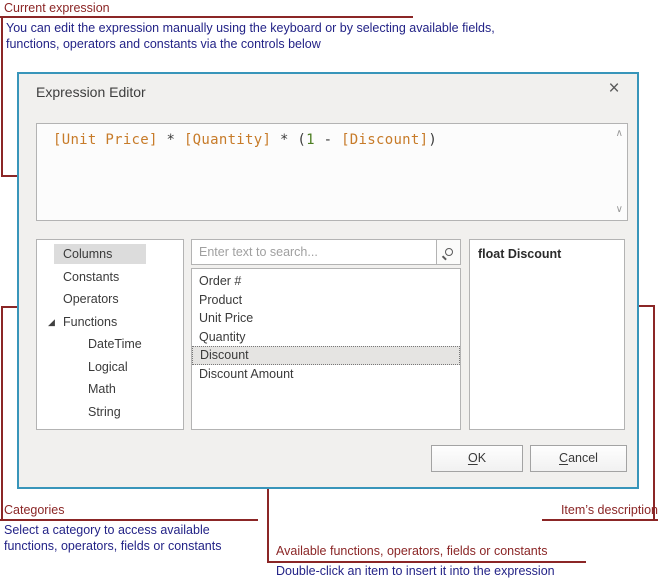 The image size is (659, 583). I want to click on category-item-math: Math, so click(110, 389).